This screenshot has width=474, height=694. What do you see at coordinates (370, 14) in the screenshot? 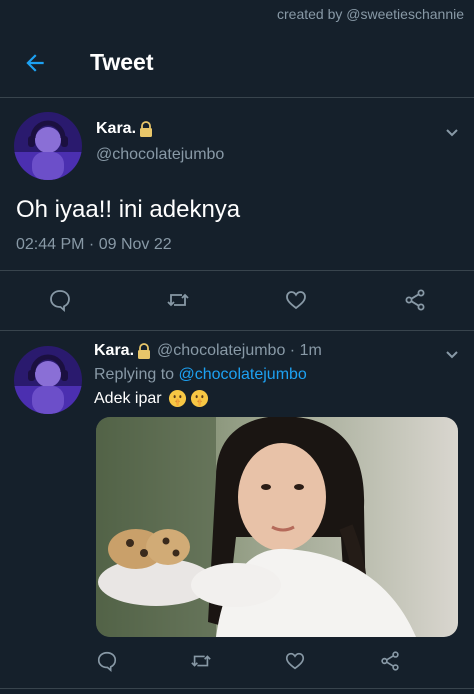
I see `watermark: created by @sweetieschannie` at bounding box center [370, 14].